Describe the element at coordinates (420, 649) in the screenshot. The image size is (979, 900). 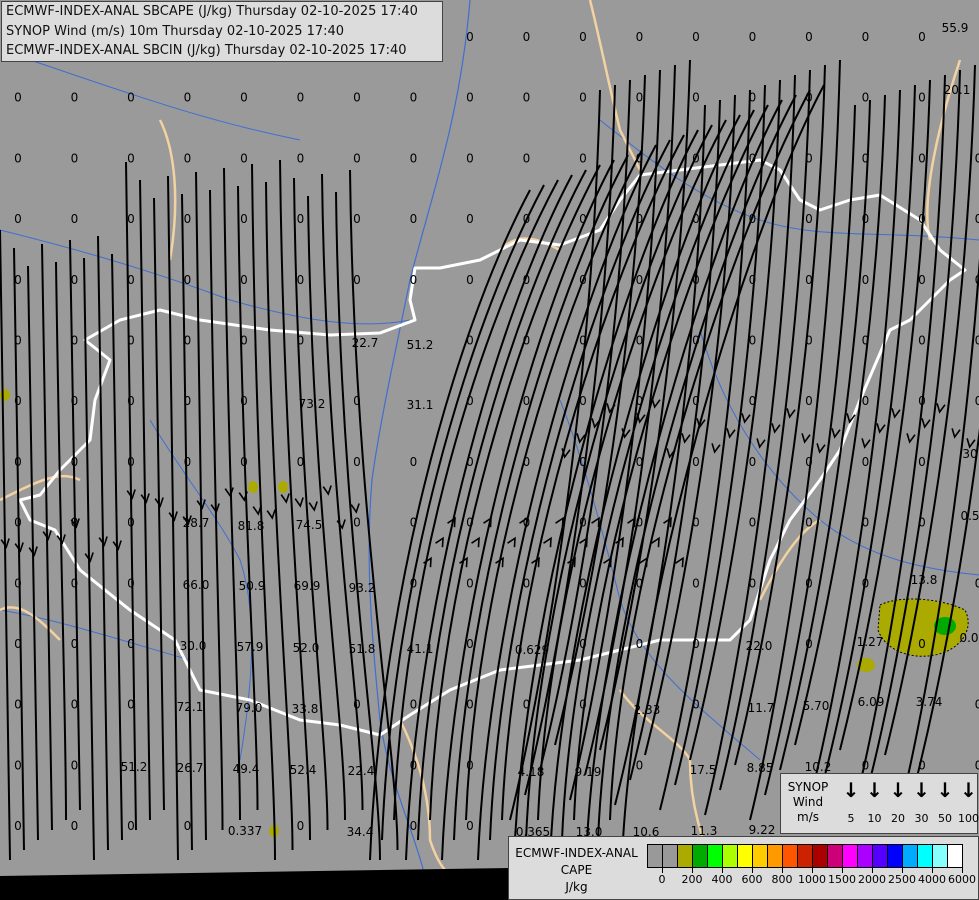
I see `cape-value-label: 41.1` at that location.